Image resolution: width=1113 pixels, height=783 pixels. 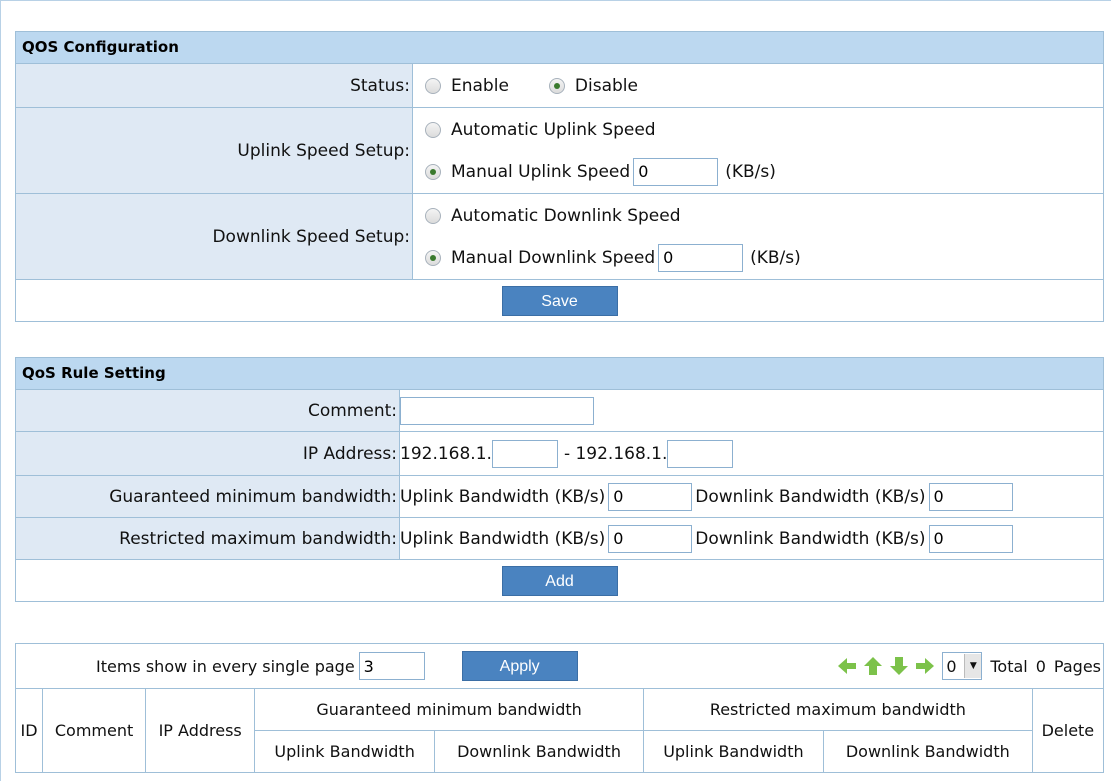 What do you see at coordinates (650, 496) in the screenshot?
I see `guaranteed-uplink-input` at bounding box center [650, 496].